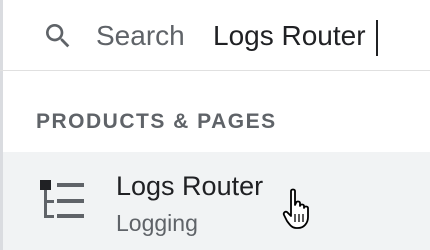  What do you see at coordinates (190, 186) in the screenshot?
I see `result-title: Logs Router` at bounding box center [190, 186].